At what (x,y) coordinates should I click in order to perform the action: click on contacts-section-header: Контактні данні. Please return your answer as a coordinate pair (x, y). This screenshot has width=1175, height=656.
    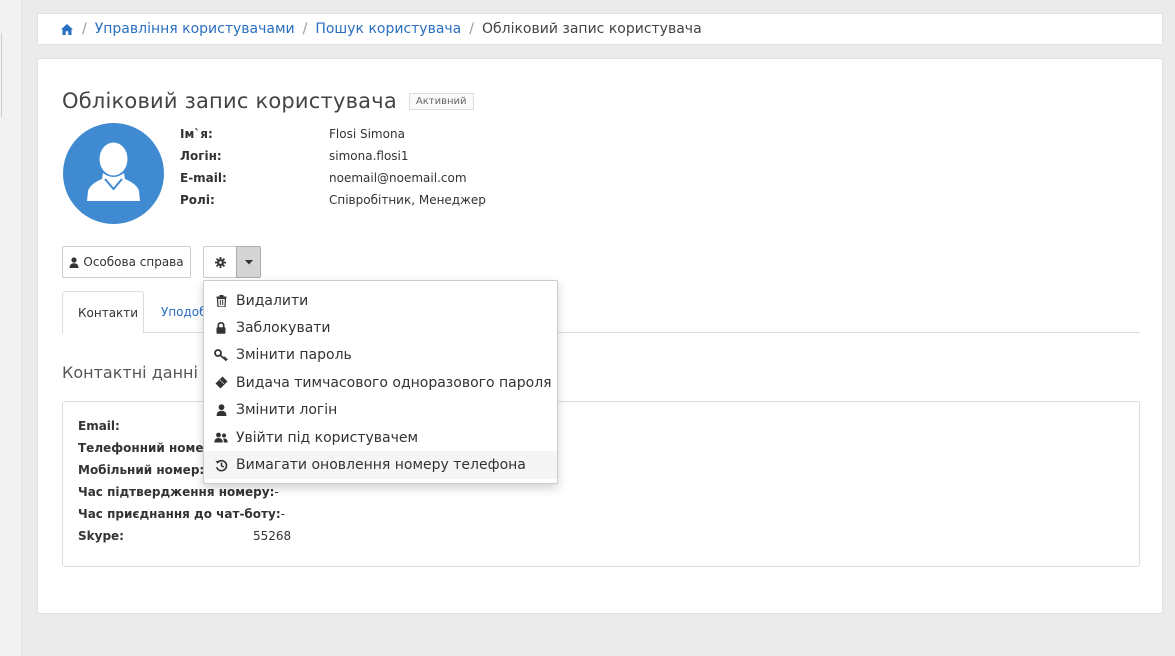
    Looking at the image, I should click on (142, 372).